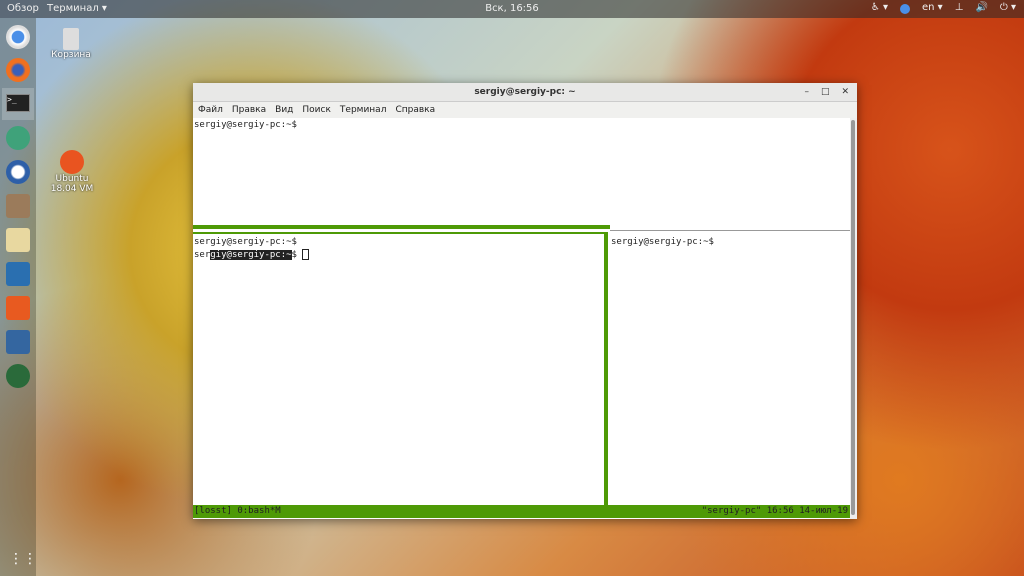 Image resolution: width=1024 pixels, height=576 pixels. What do you see at coordinates (18, 376) in the screenshot?
I see `settings-icon` at bounding box center [18, 376].